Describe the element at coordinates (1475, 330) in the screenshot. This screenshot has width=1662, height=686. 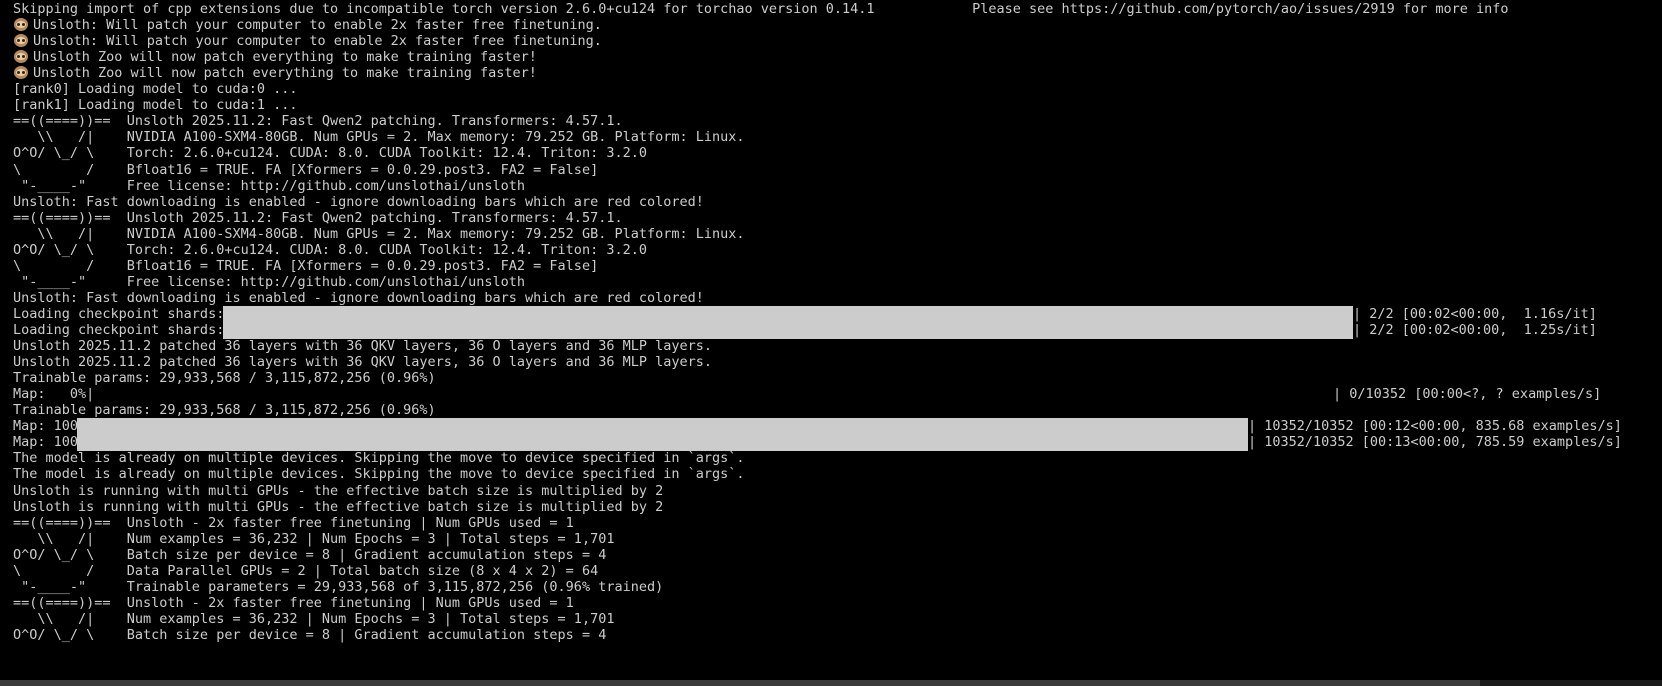
I see `progress-stats: | 2/2 [00:02<00:00, 1.25s/it]` at that location.